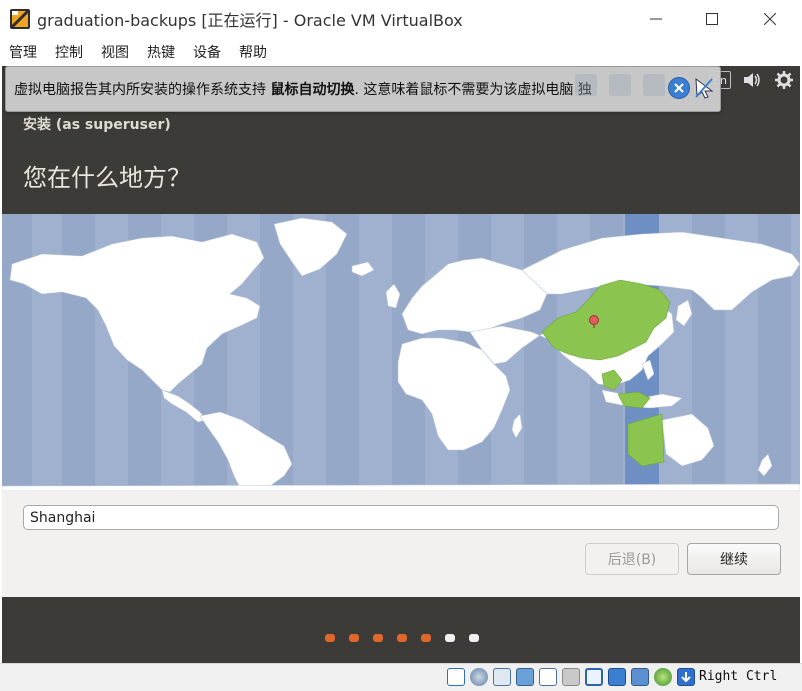 This screenshot has width=802, height=691. Describe the element at coordinates (640, 677) in the screenshot. I see `virtualization-icon` at that location.